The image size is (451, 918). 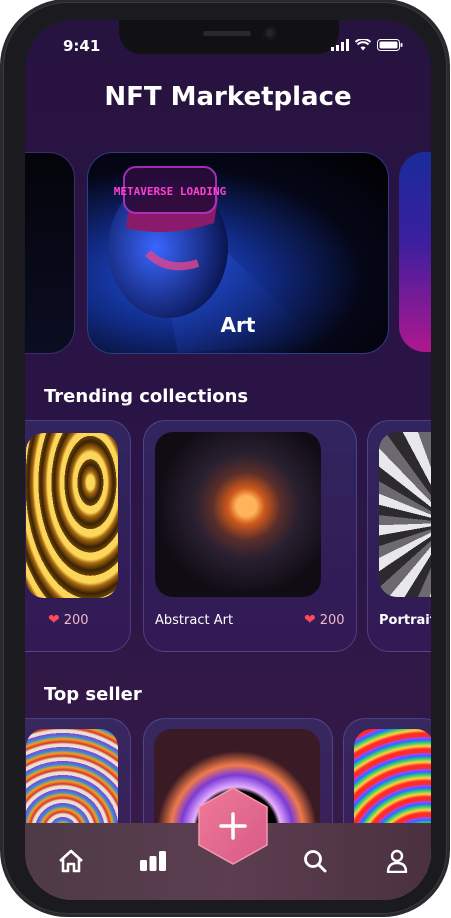 I want to click on status-time: 9:41, so click(x=82, y=46).